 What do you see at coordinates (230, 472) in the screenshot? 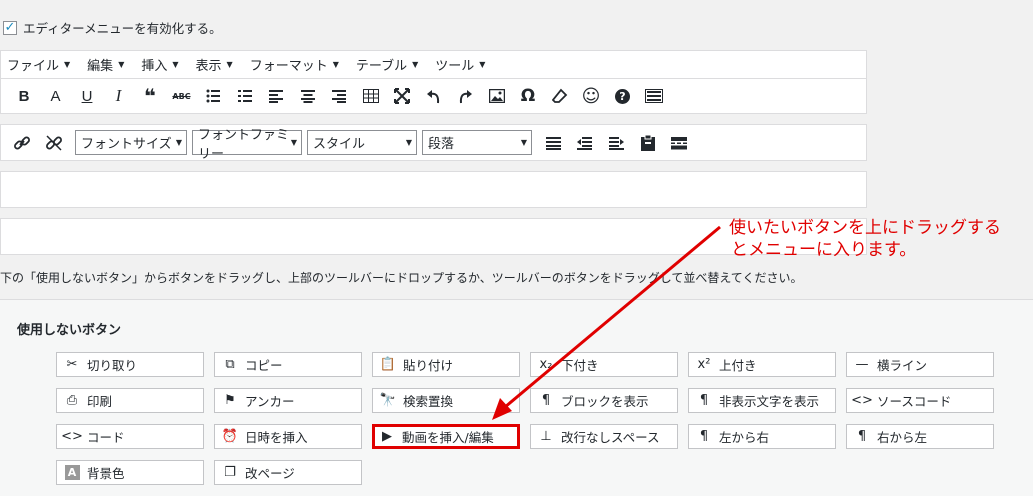
I see `page-break-icon: ❐` at bounding box center [230, 472].